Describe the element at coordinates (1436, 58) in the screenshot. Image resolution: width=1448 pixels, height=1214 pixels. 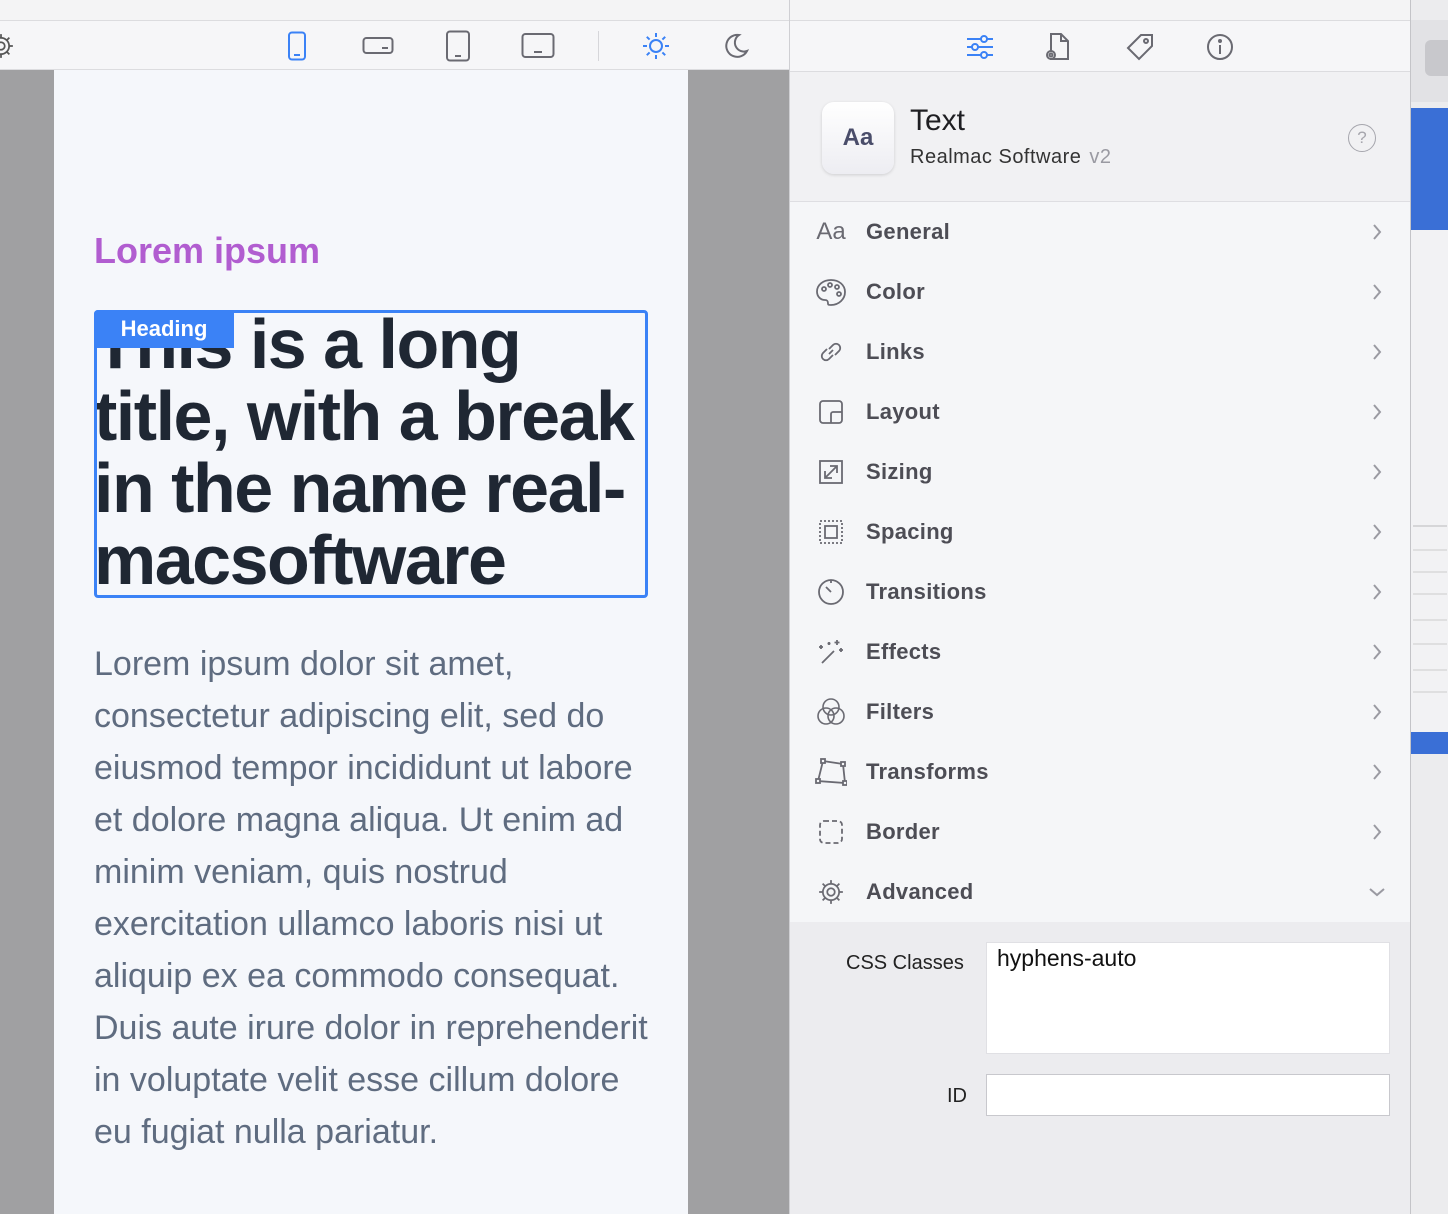
I see `background-window-badge` at that location.